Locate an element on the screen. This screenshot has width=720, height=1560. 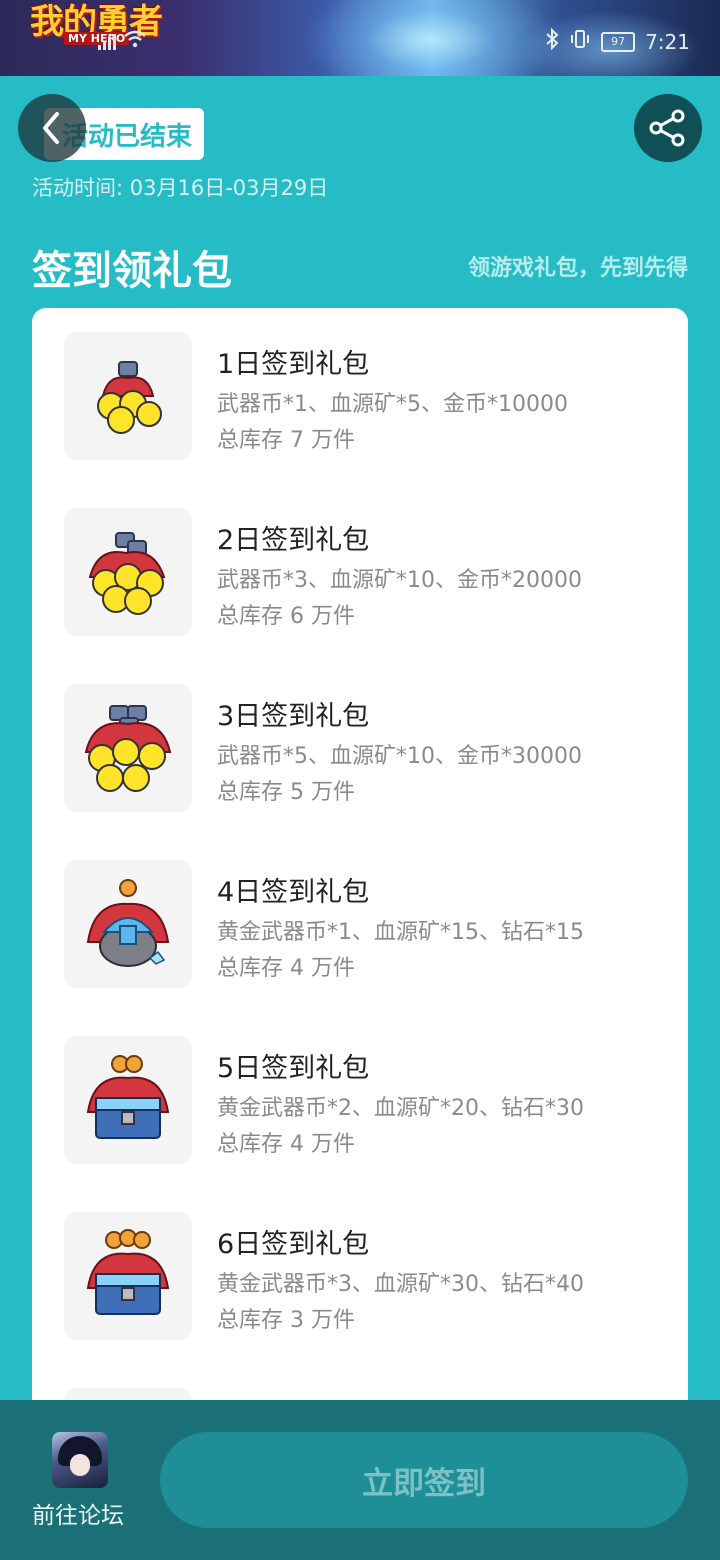
status-time: 7:21 is located at coordinates (667, 41).